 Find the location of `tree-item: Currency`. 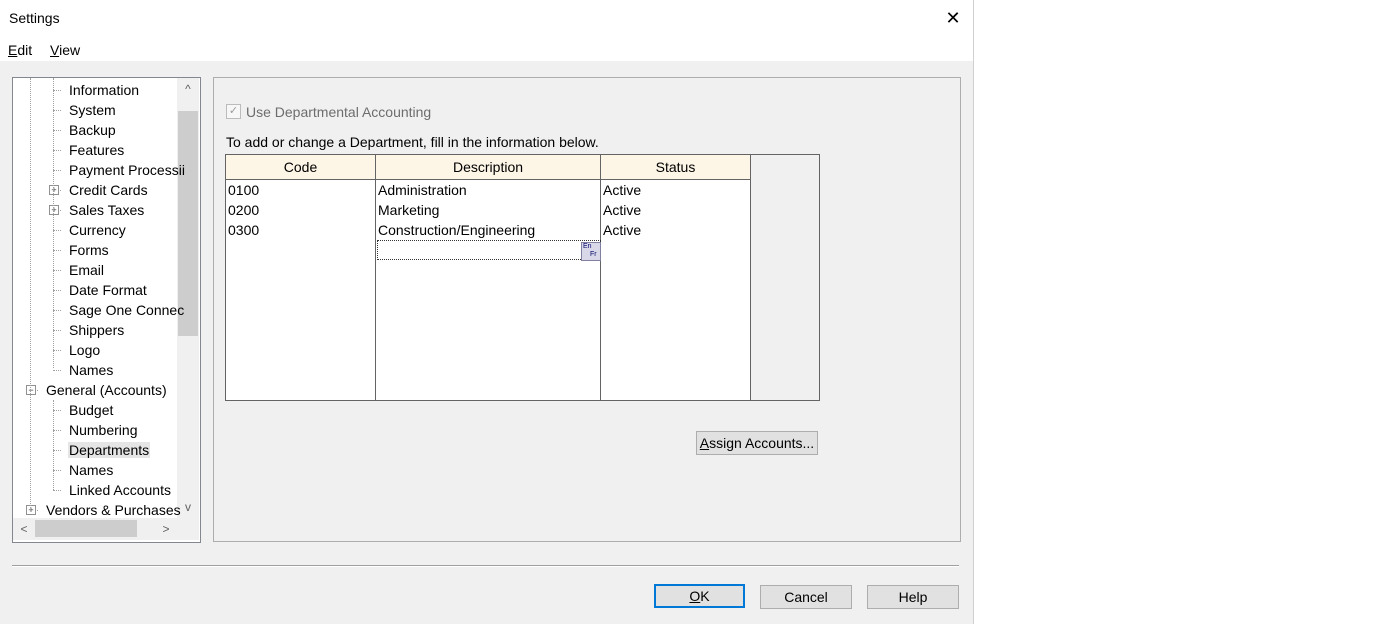

tree-item: Currency is located at coordinates (97, 230).